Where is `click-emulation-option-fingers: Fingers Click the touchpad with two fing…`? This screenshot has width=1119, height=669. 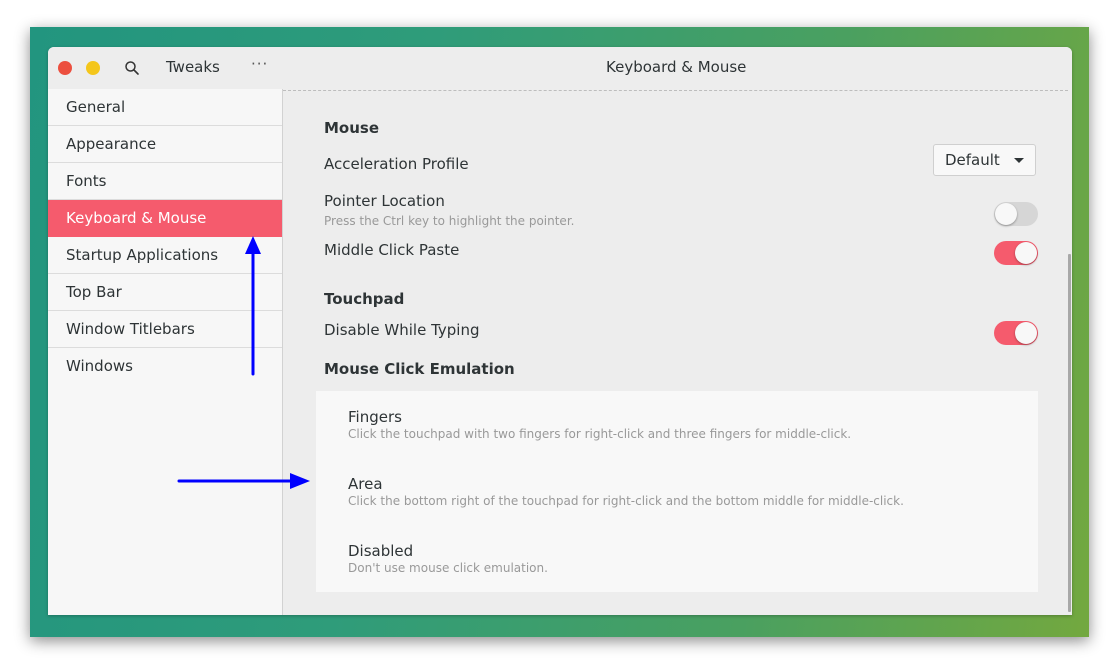
click-emulation-option-fingers: Fingers Click the touchpad with two fing… is located at coordinates (599, 424).